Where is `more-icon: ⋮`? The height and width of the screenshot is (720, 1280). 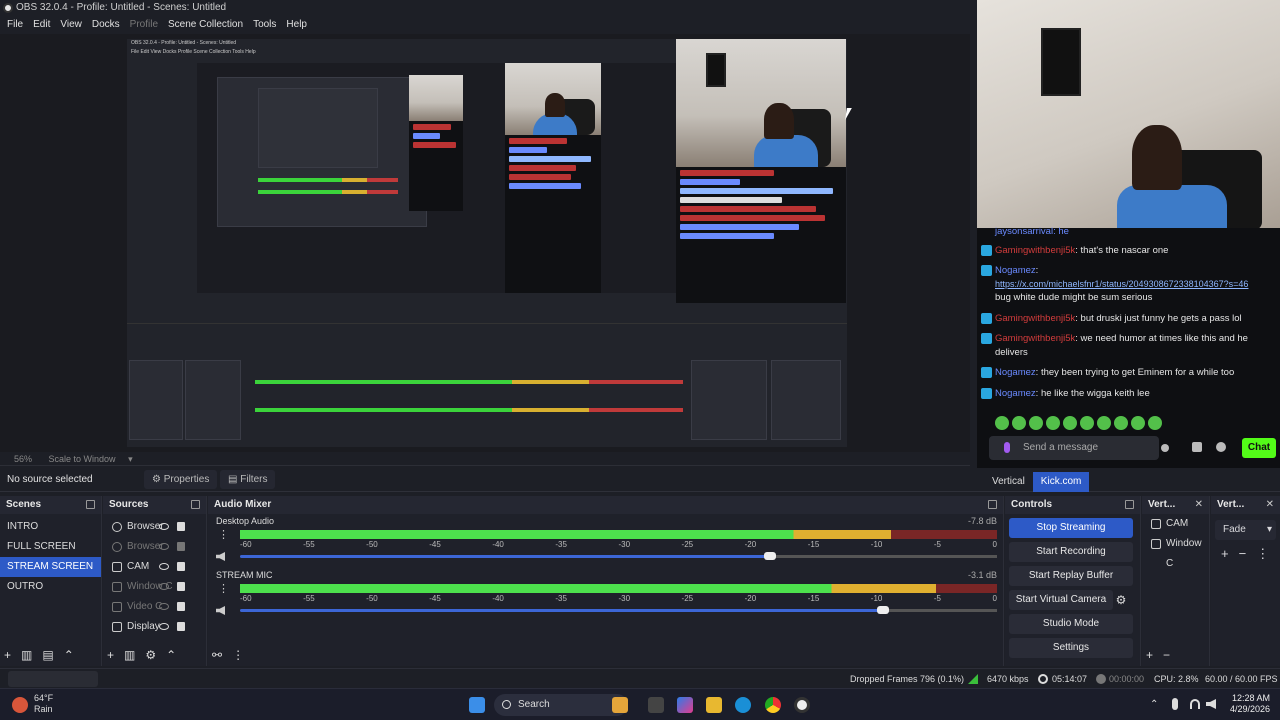 more-icon: ⋮ is located at coordinates (1262, 554).